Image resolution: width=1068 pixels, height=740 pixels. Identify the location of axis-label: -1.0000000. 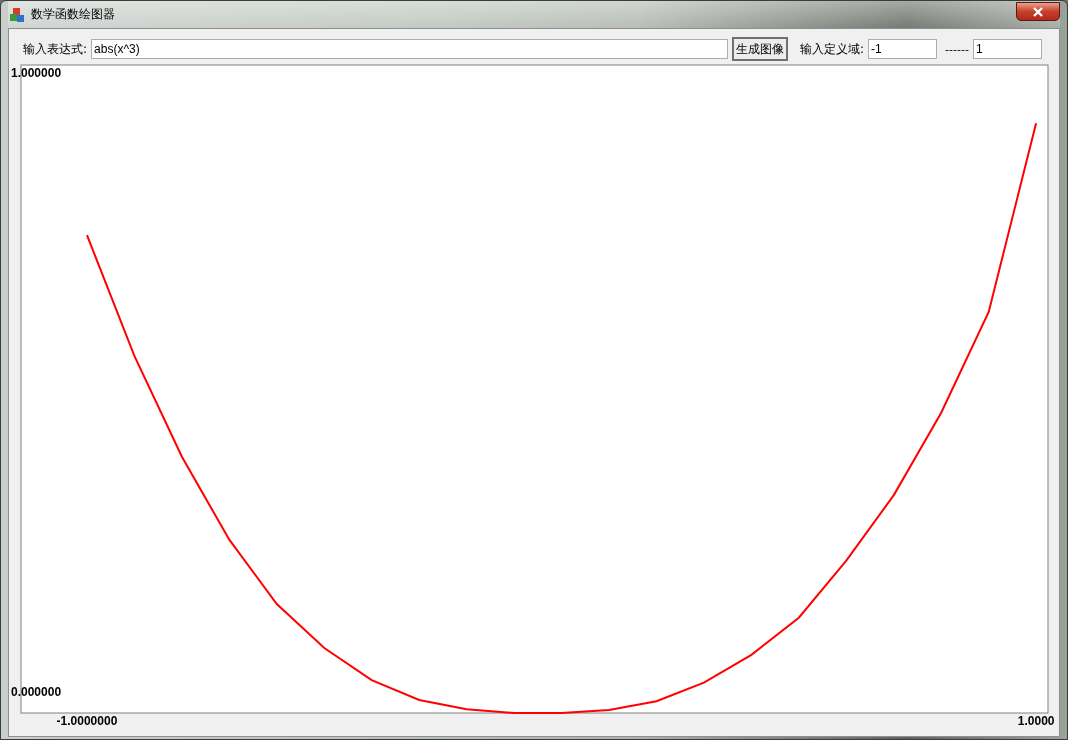
(87, 721).